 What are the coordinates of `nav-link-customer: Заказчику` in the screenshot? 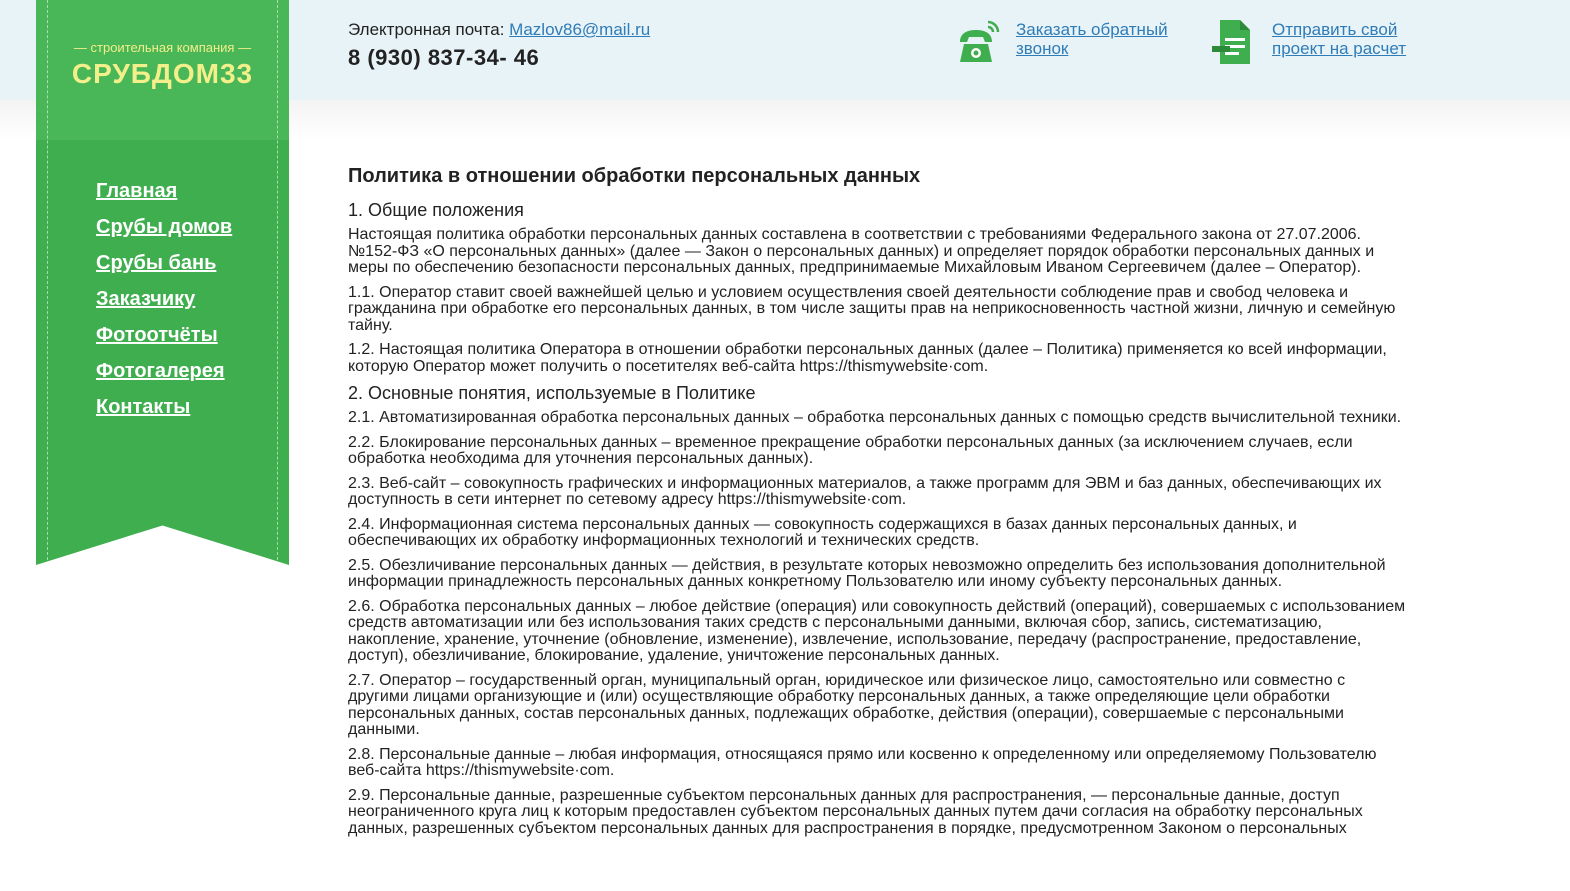 It's located at (145, 299).